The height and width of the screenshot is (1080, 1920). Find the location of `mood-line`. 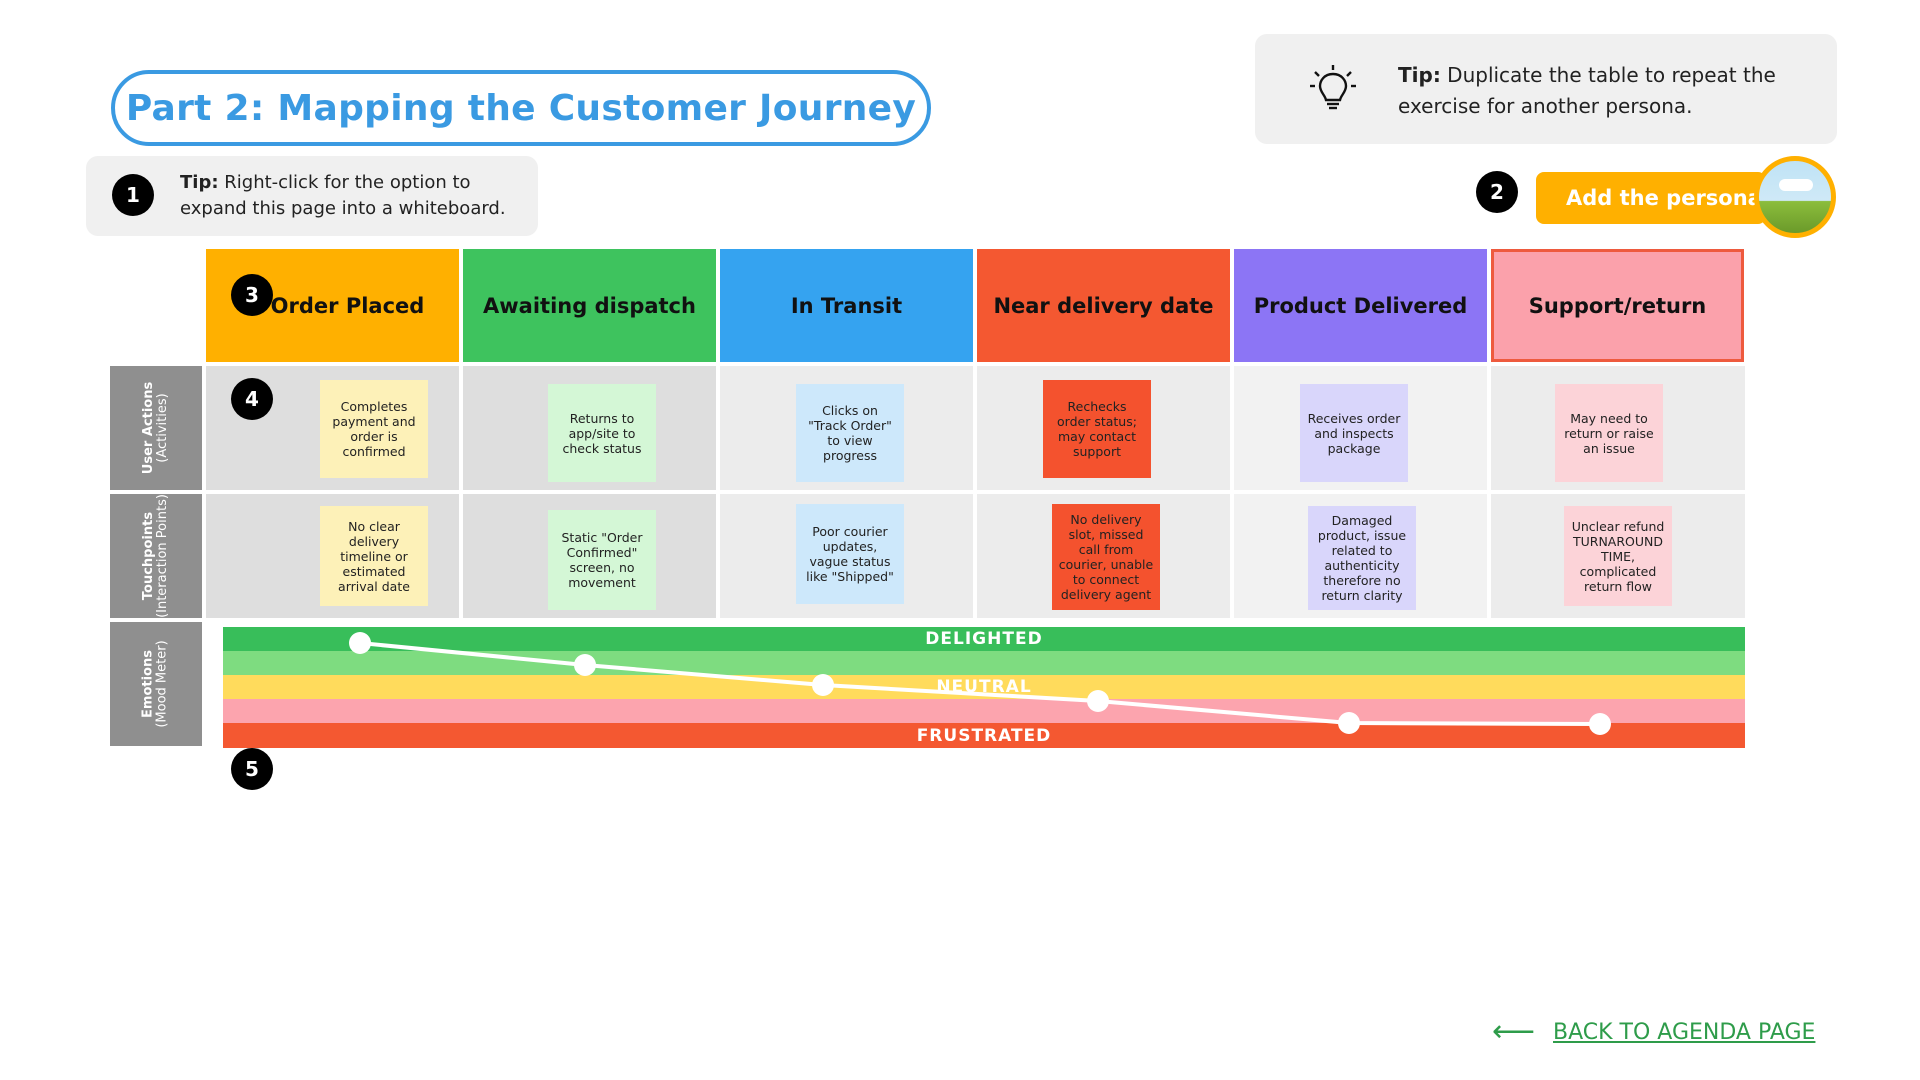

mood-line is located at coordinates (980, 683).